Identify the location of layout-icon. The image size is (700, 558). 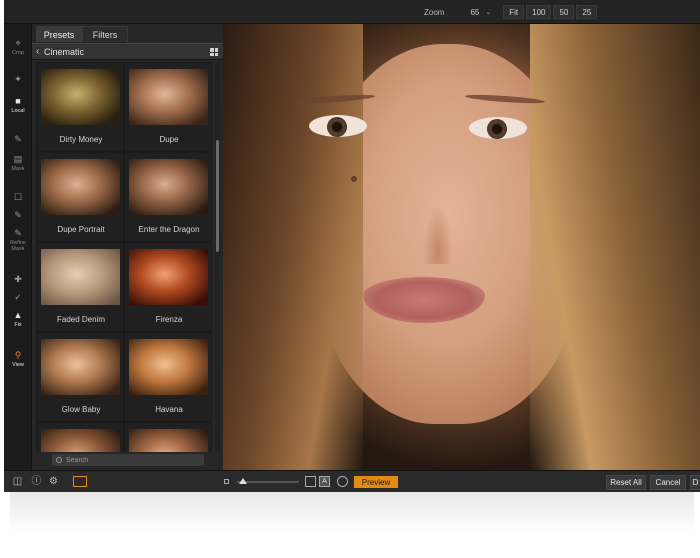
(80, 481).